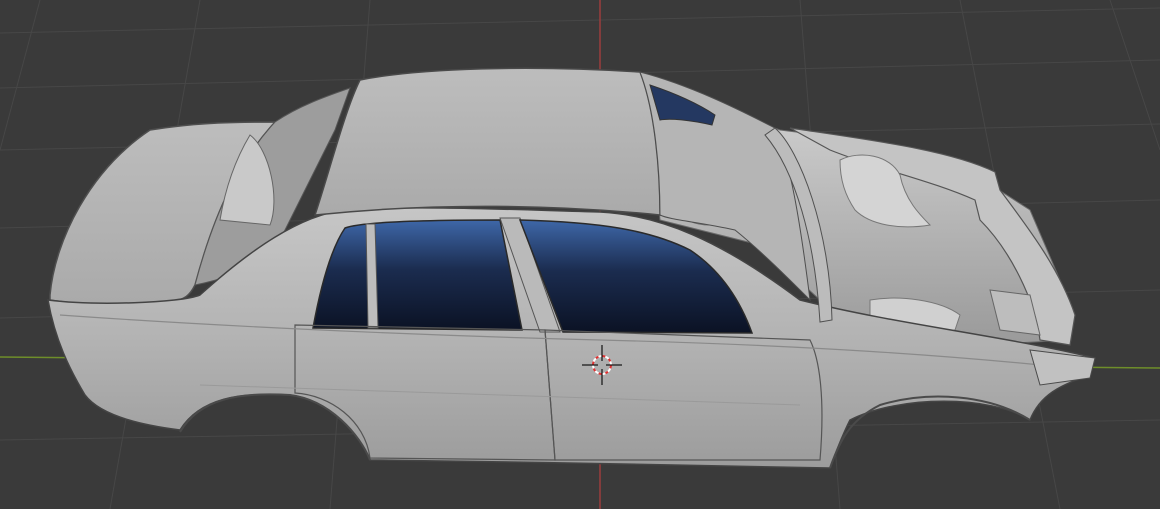 Image resolution: width=1160 pixels, height=509 pixels. I want to click on car-roof, so click(487, 141).